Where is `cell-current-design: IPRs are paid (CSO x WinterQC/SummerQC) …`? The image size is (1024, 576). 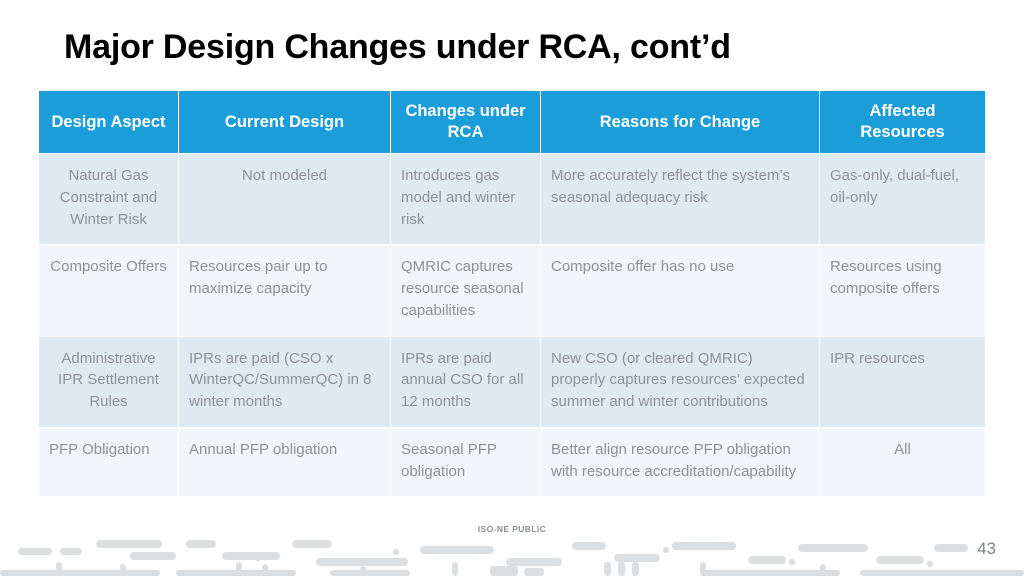 cell-current-design: IPRs are paid (CSO x WinterQC/SummerQC) … is located at coordinates (284, 381).